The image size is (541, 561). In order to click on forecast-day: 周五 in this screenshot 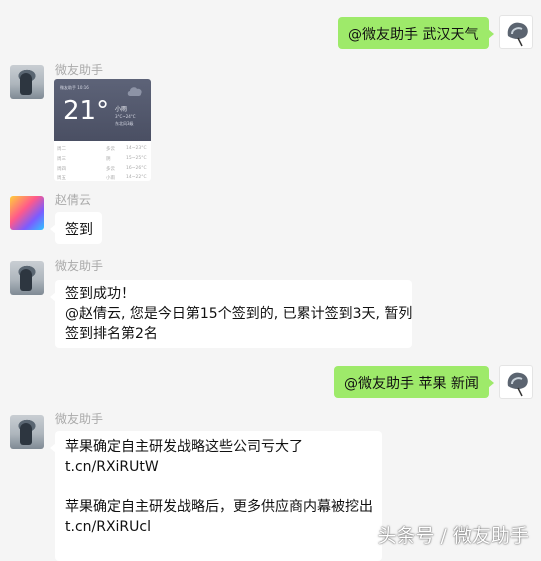, I will do `click(61, 178)`.